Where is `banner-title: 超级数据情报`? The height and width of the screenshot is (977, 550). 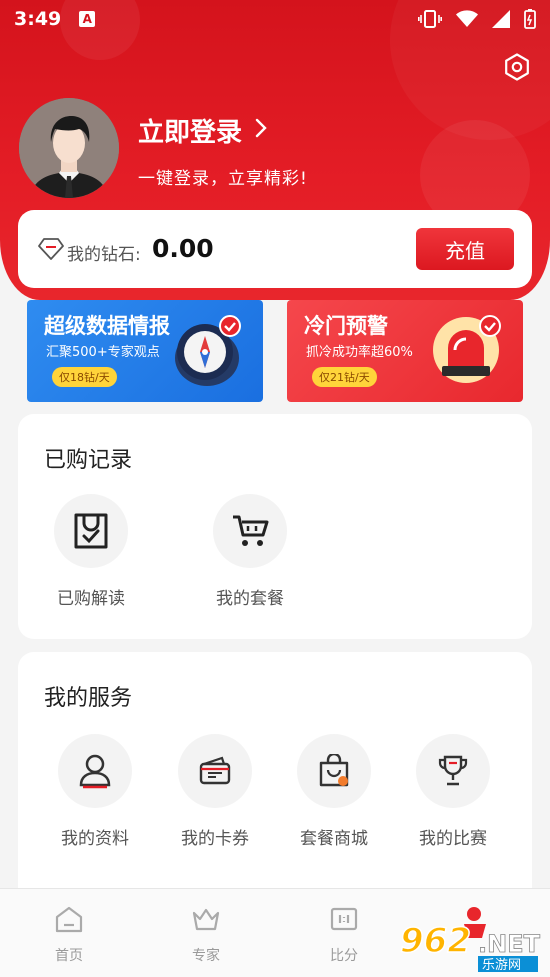
banner-title: 超级数据情报 is located at coordinates (107, 326).